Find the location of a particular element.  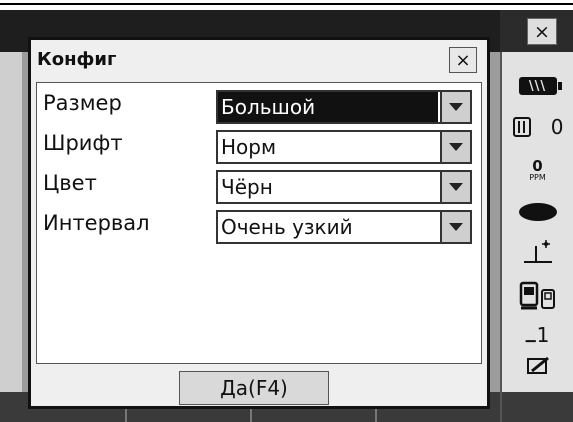

tilt-indicator is located at coordinates (537, 251).